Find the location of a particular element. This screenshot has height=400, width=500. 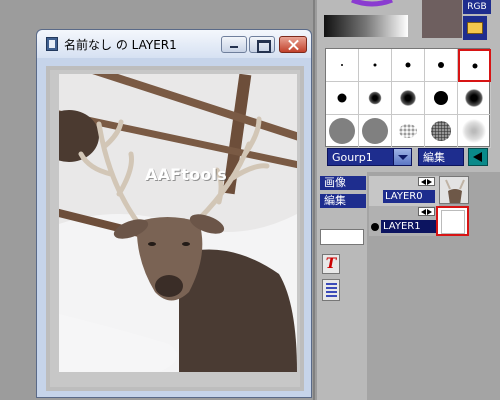

rgb-mode-label: RGB is located at coordinates (477, 7).